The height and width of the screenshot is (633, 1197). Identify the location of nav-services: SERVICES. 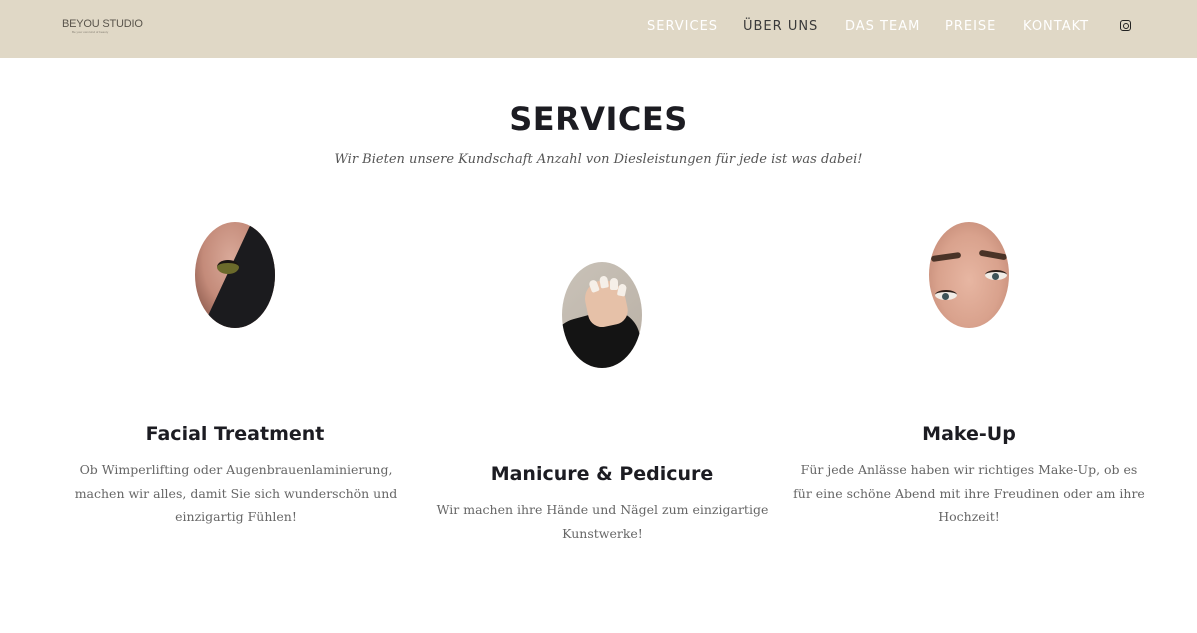
(682, 27).